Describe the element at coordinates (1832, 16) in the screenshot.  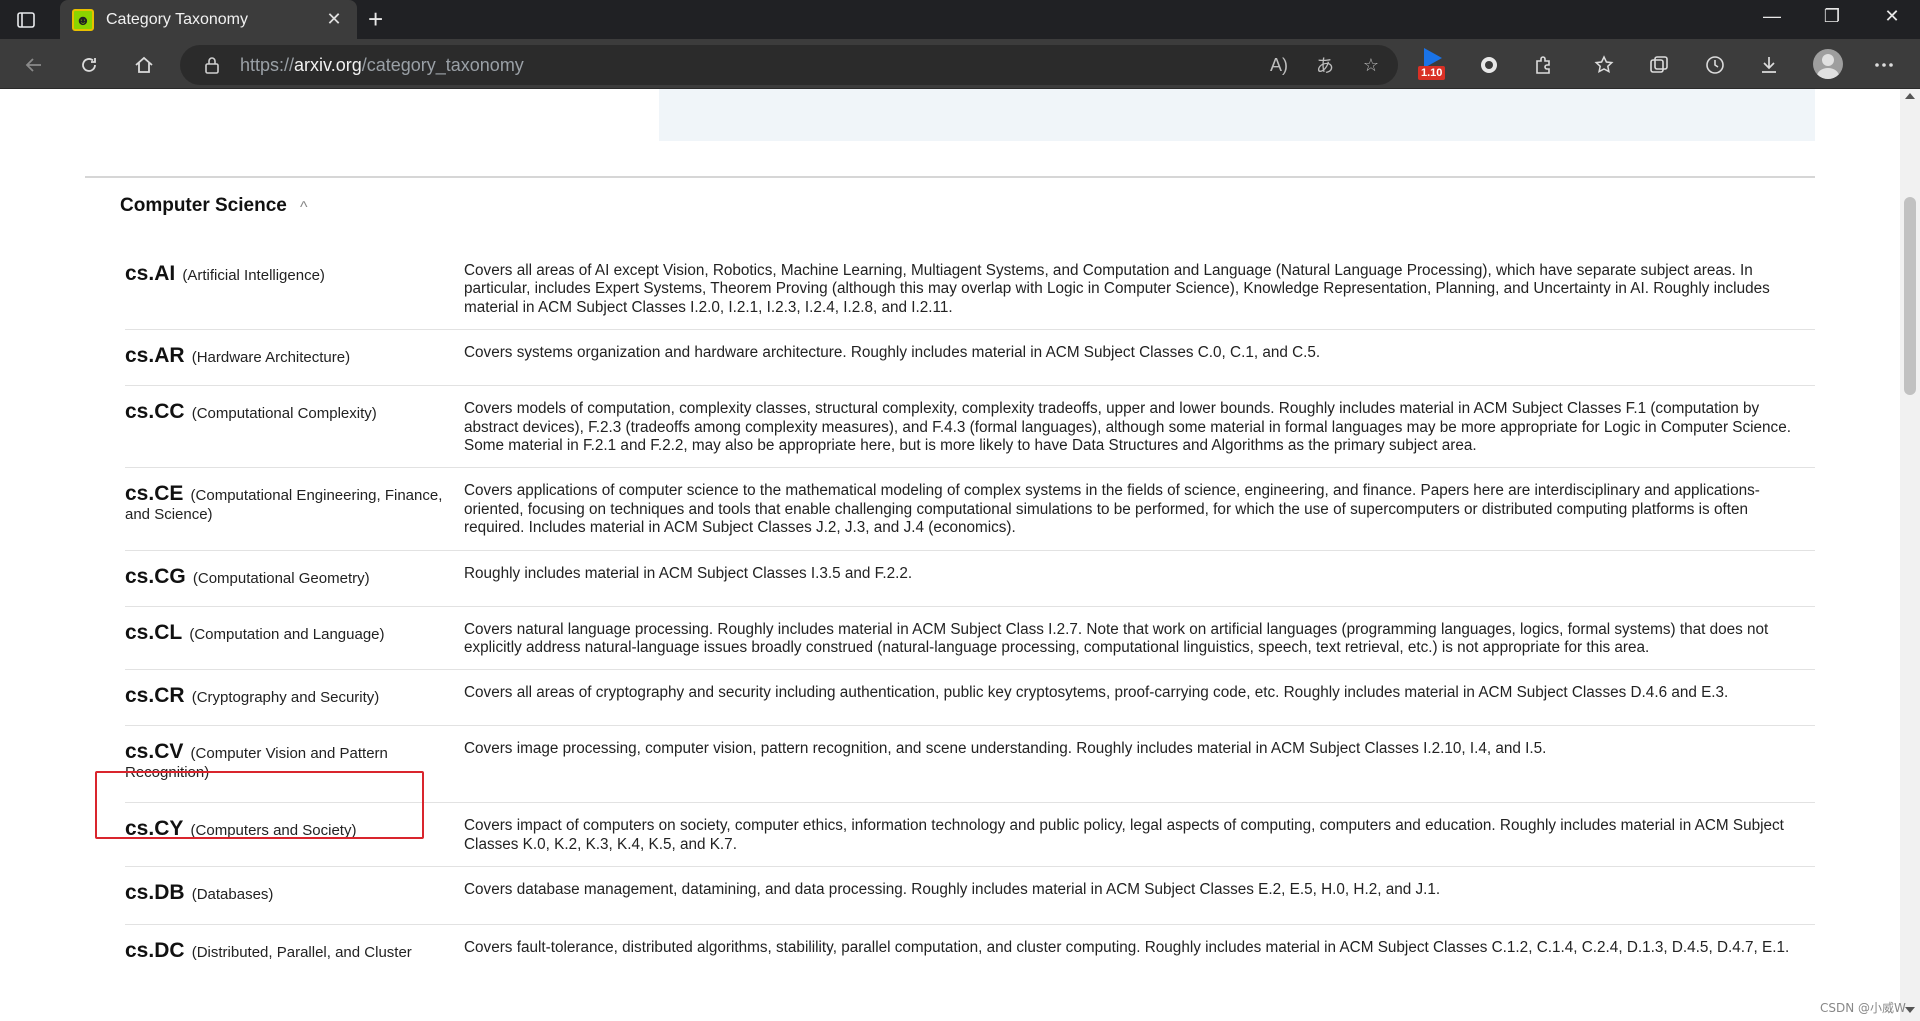
I see `restore-button: ❐` at that location.